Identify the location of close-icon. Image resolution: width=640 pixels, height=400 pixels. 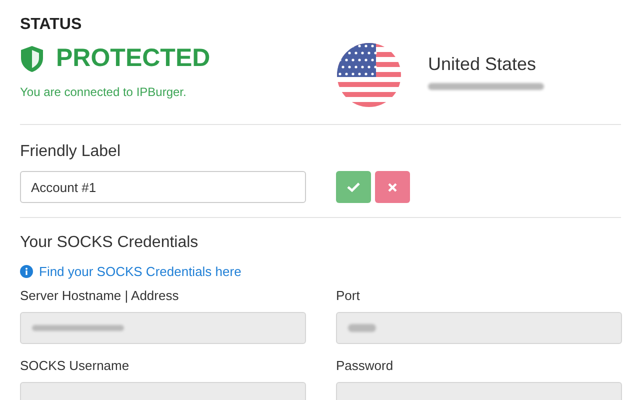
(392, 187).